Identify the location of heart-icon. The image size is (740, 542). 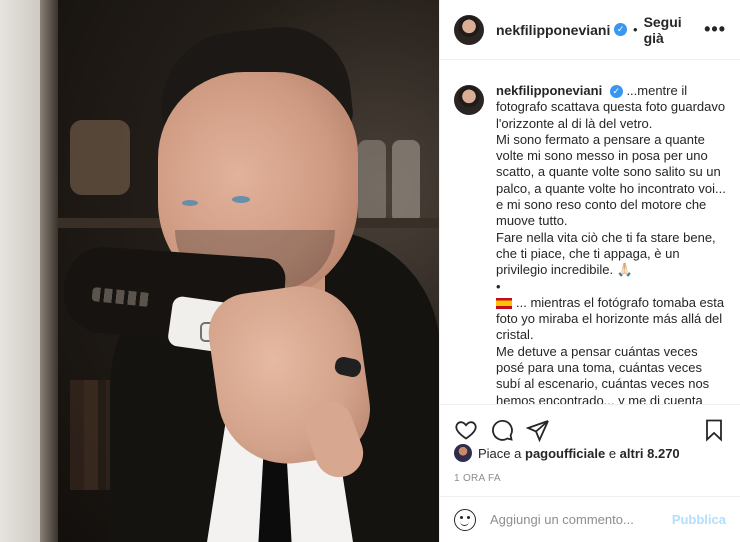
(466, 430).